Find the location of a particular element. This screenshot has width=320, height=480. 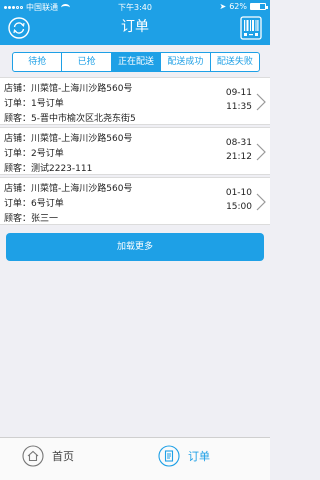

tabbar-item-home: 首页 is located at coordinates (48, 456).